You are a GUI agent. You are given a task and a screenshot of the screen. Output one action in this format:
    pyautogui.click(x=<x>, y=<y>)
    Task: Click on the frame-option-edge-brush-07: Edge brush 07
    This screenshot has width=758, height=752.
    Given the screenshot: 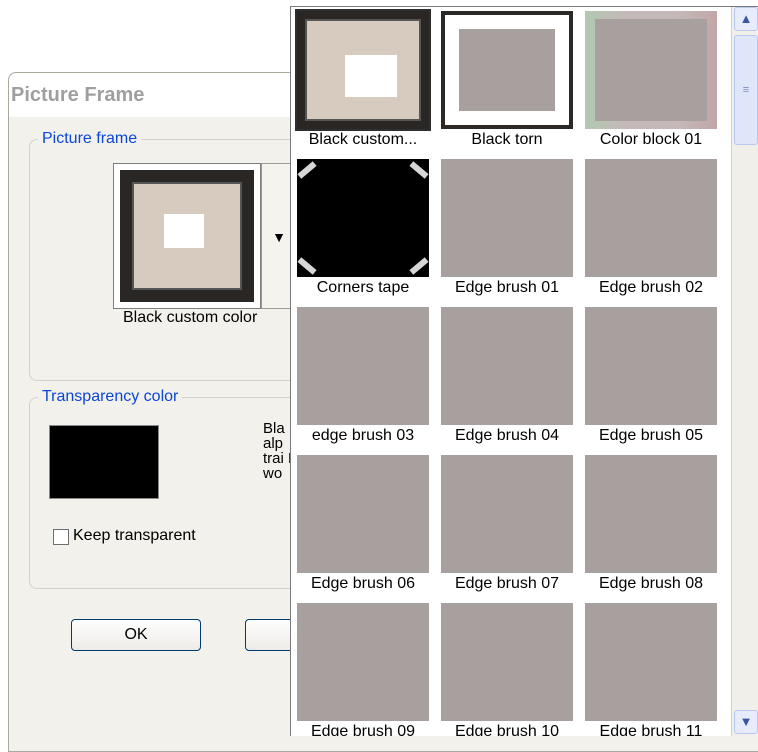 What is the action you would take?
    pyautogui.click(x=507, y=525)
    